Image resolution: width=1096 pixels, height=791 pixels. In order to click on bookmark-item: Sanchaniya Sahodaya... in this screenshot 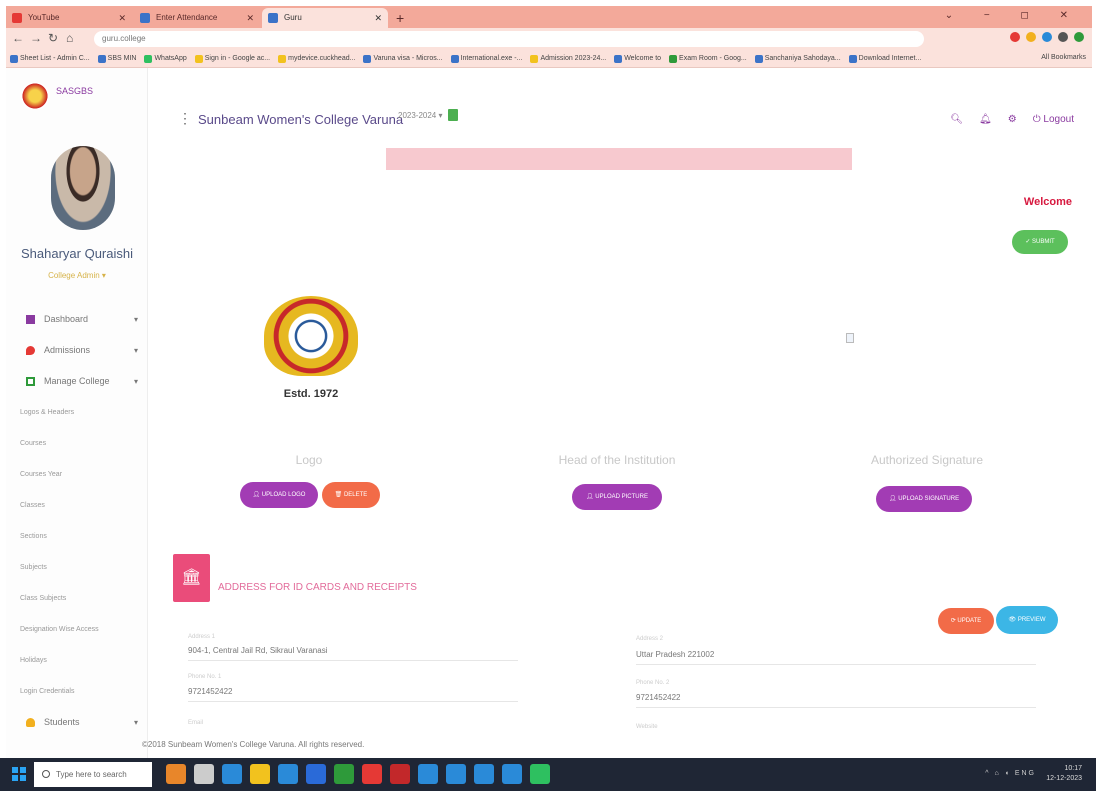, I will do `click(797, 58)`.